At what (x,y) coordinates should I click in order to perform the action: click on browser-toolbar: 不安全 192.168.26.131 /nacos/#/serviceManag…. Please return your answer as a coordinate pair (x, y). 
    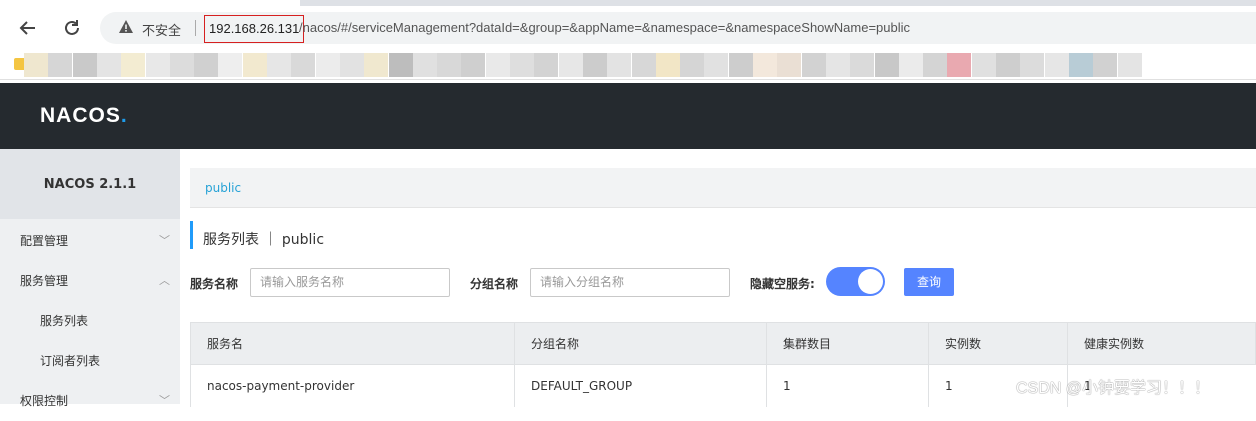
    Looking at the image, I should click on (628, 28).